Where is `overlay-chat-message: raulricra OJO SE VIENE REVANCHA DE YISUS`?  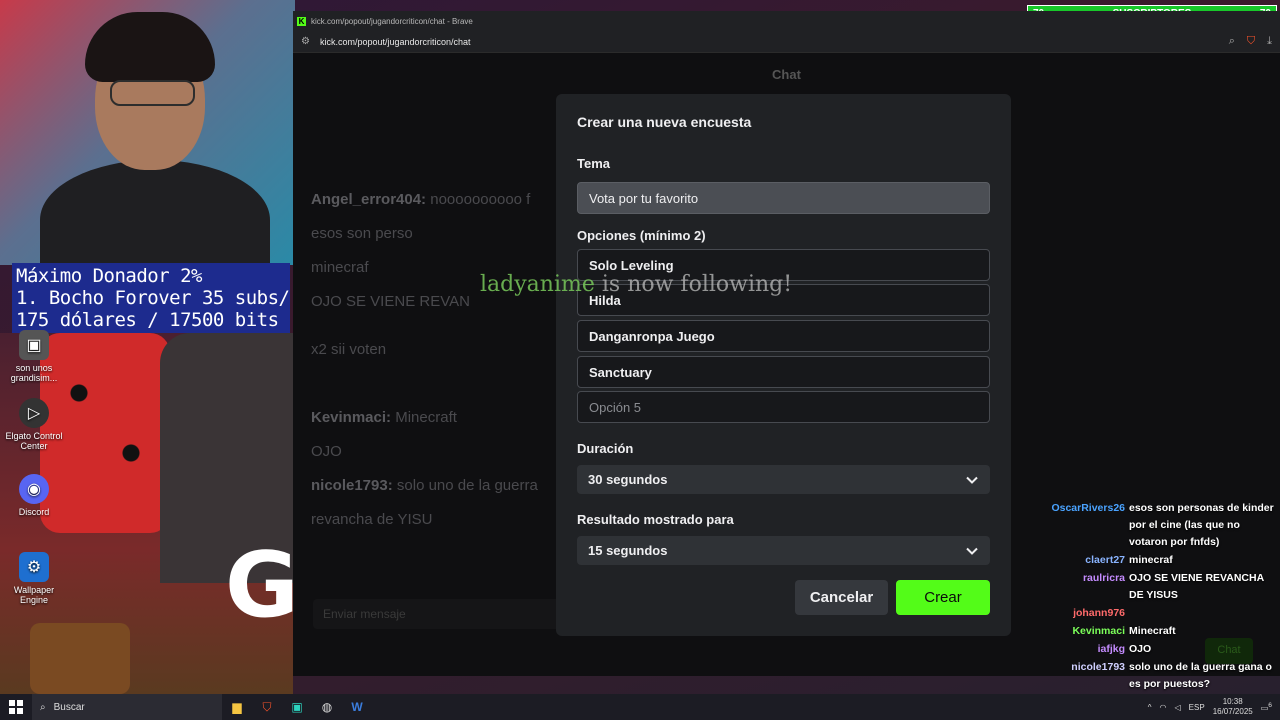 overlay-chat-message: raulricra OJO SE VIENE REVANCHA DE YISUS is located at coordinates (1158, 587).